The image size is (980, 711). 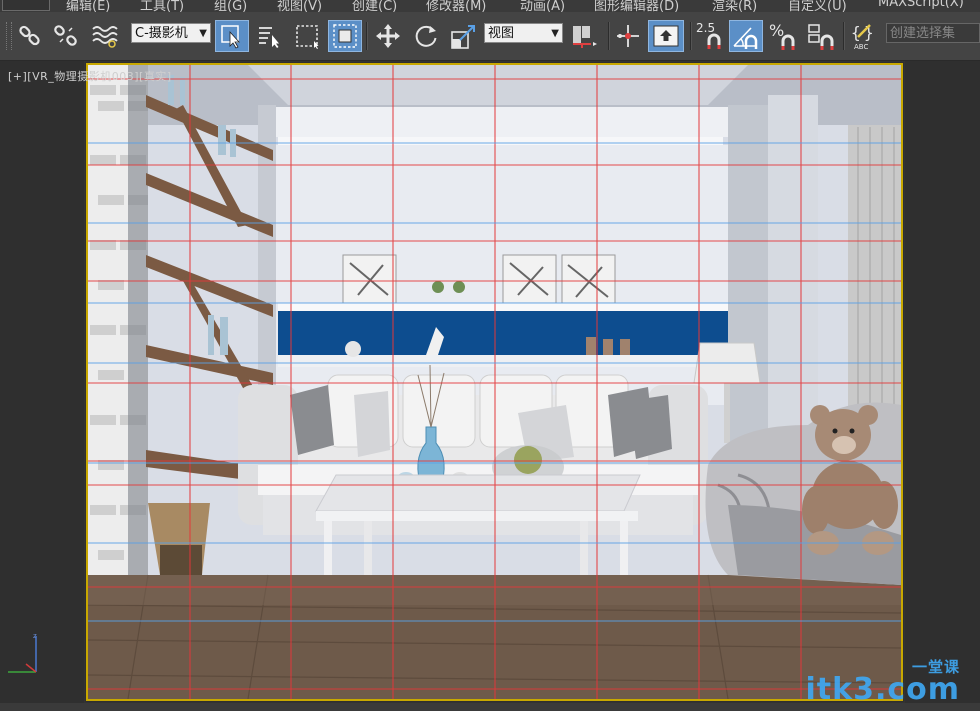 What do you see at coordinates (161, 33) in the screenshot?
I see `selection-filter-value: C-摄影机` at bounding box center [161, 33].